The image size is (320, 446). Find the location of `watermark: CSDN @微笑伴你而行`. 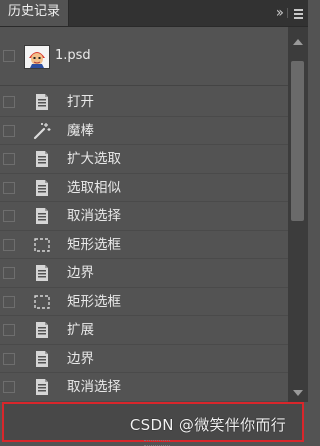

watermark: CSDN @微笑伴你而行 is located at coordinates (207, 425).